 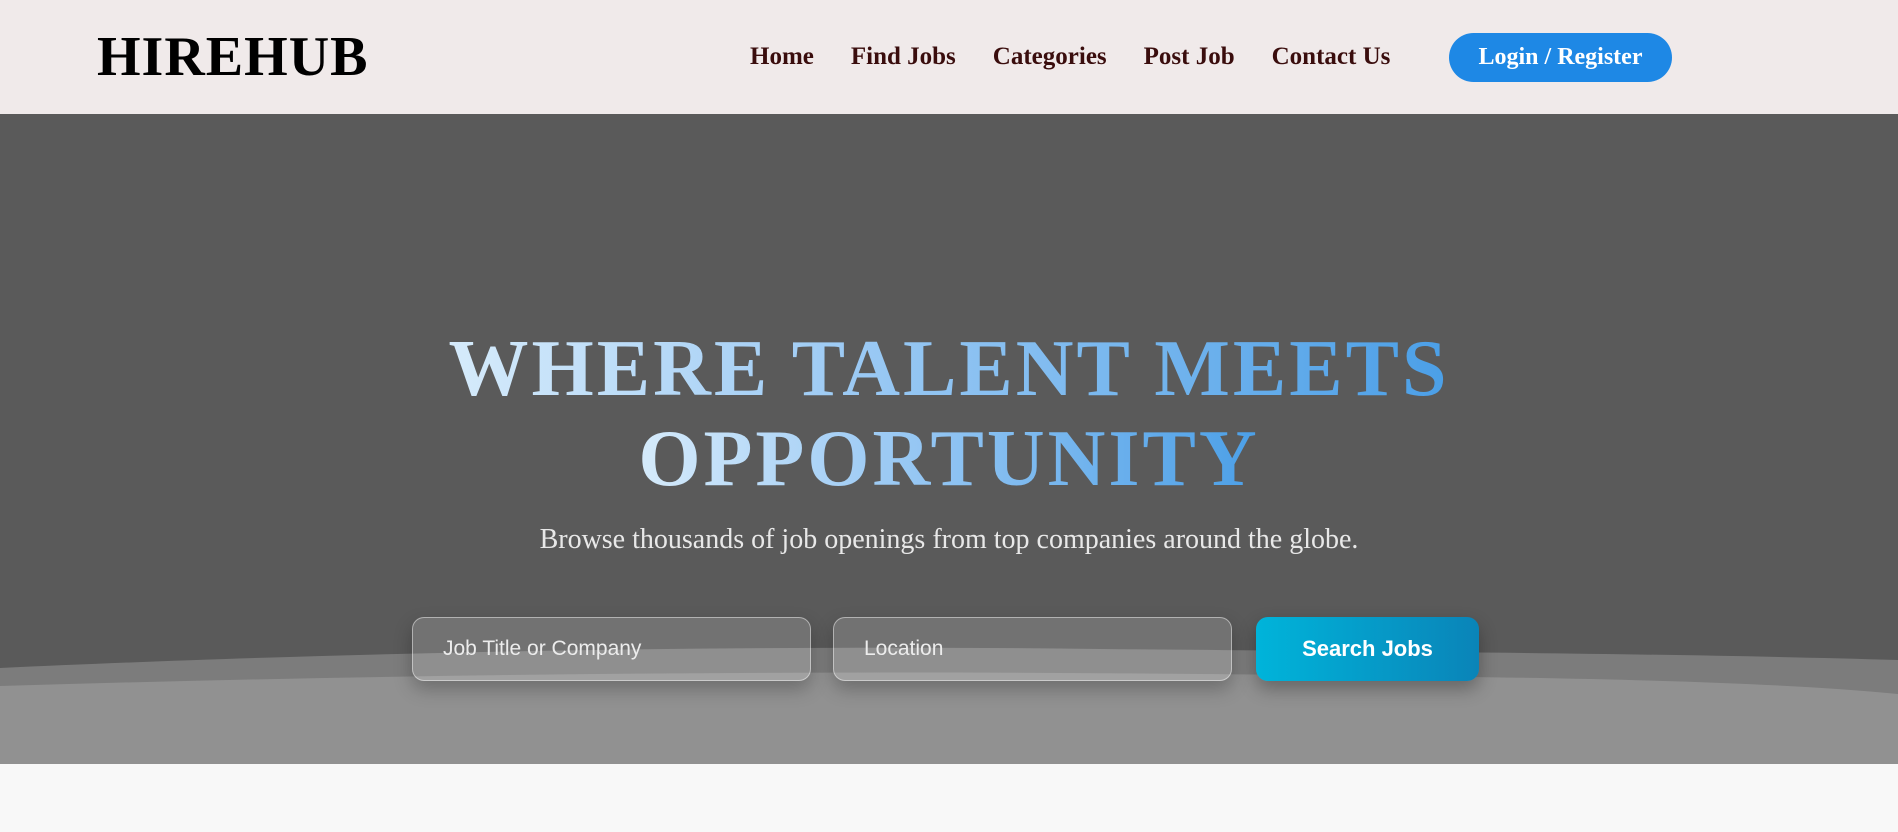 What do you see at coordinates (233, 57) in the screenshot?
I see `site-logo: HIREHUB` at bounding box center [233, 57].